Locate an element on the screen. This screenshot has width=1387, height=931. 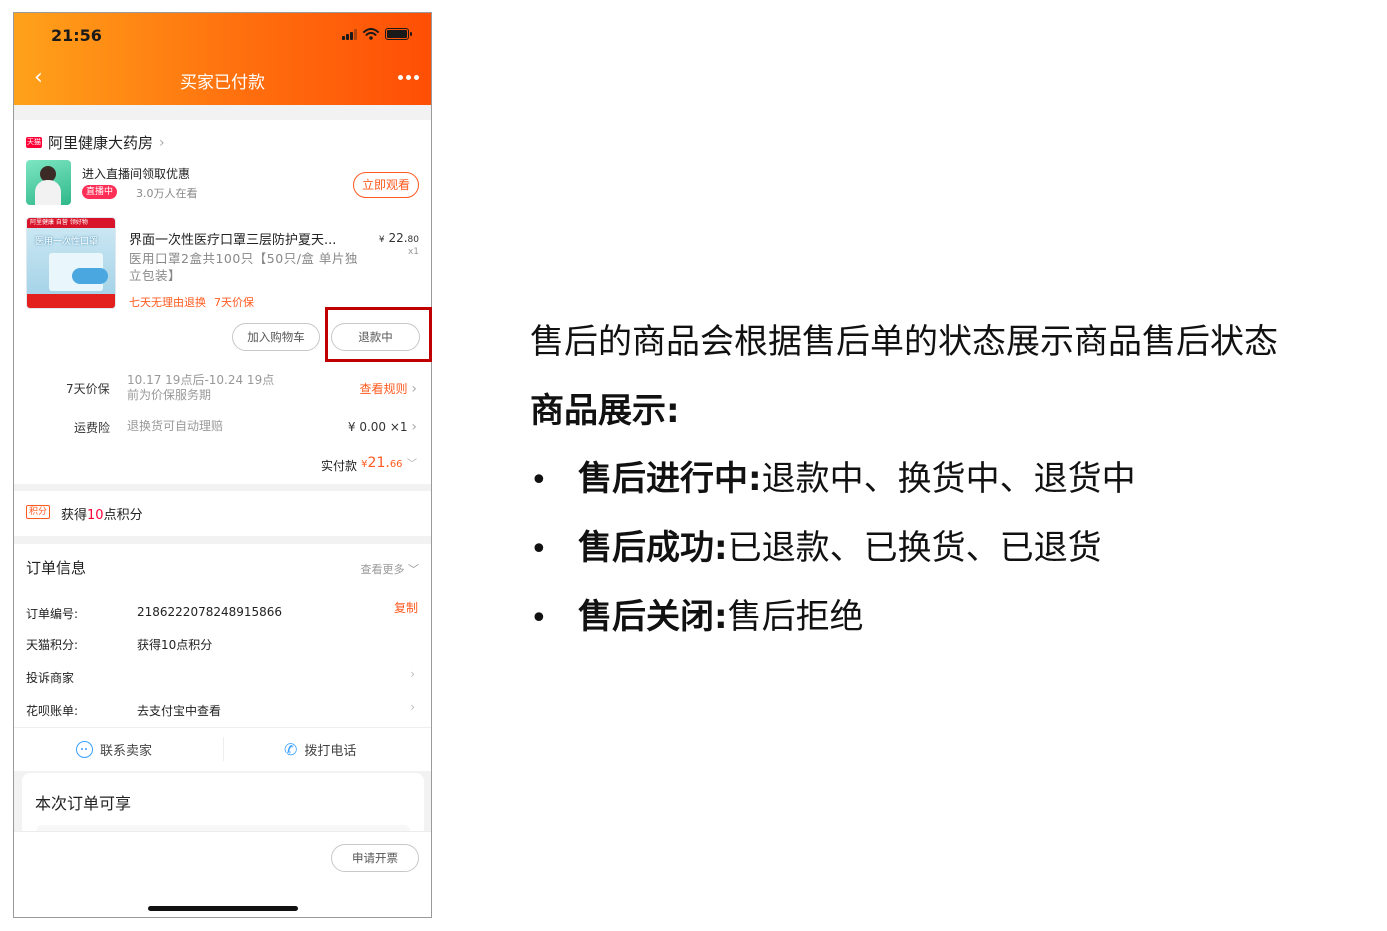
live-viewers: 3.0万人在看 is located at coordinates (167, 193).